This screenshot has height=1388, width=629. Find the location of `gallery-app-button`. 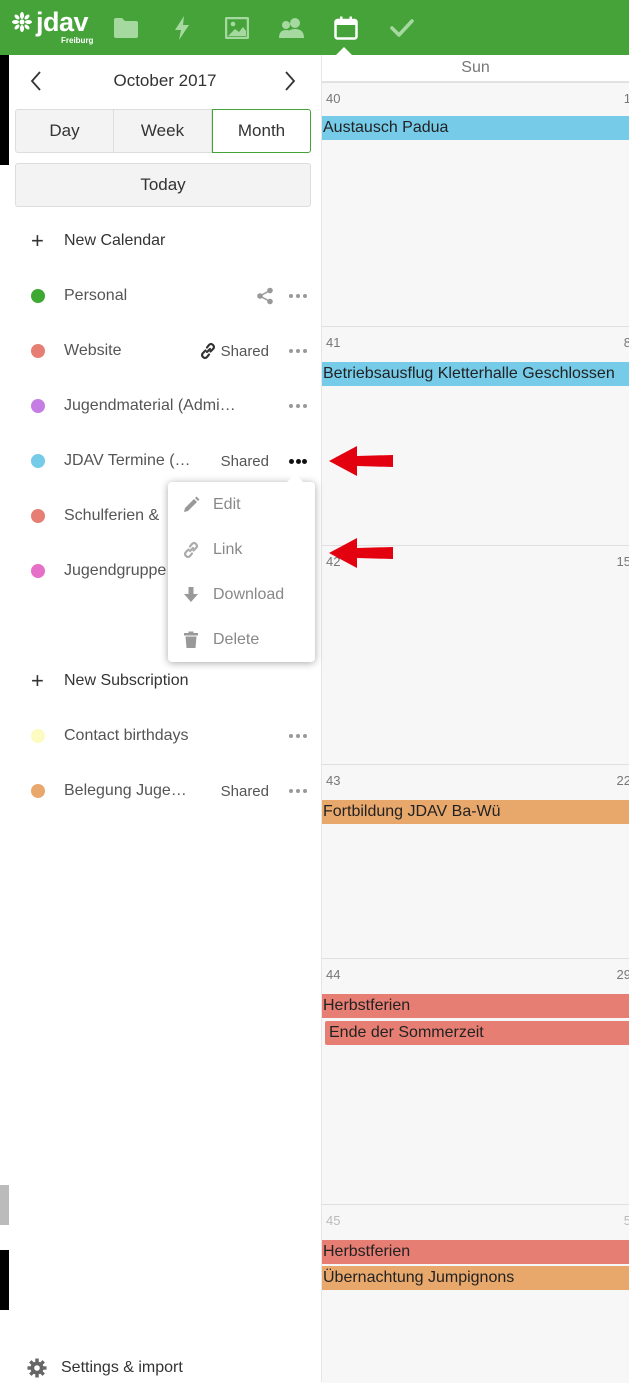

gallery-app-button is located at coordinates (237, 28).